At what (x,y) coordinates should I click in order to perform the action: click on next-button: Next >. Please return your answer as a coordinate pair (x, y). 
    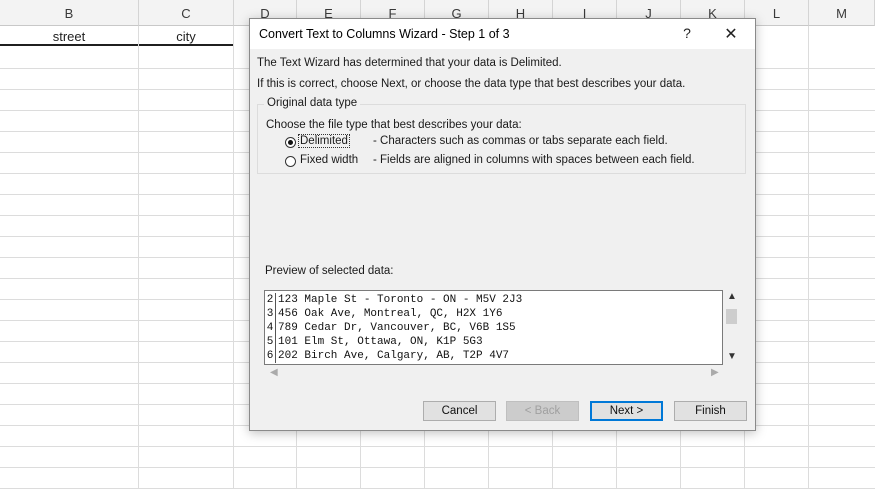
    Looking at the image, I should click on (626, 411).